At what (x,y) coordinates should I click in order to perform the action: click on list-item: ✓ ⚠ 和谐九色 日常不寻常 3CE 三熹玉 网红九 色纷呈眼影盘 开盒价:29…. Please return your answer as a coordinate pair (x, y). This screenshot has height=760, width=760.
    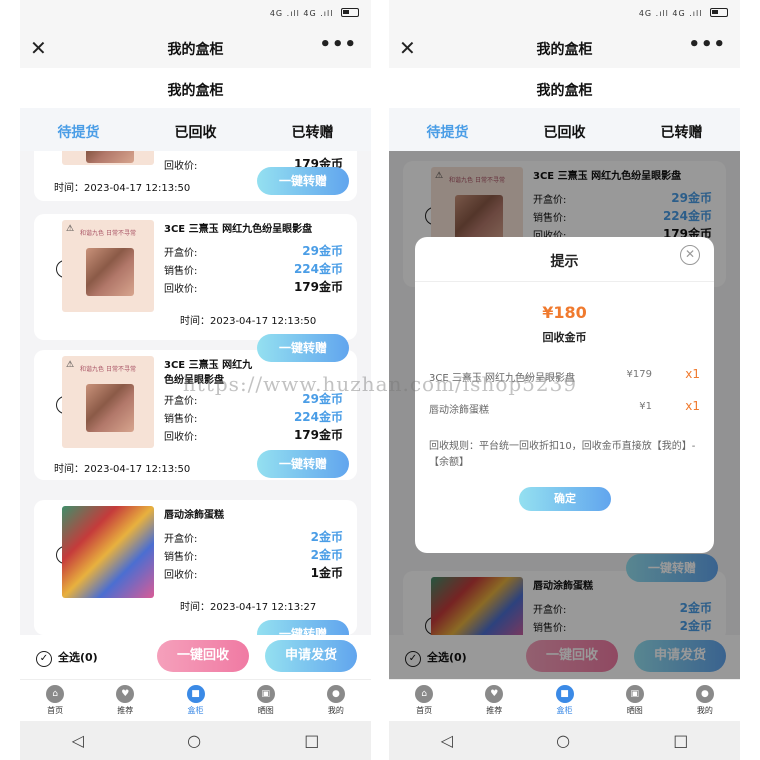
    Looking at the image, I should click on (195, 415).